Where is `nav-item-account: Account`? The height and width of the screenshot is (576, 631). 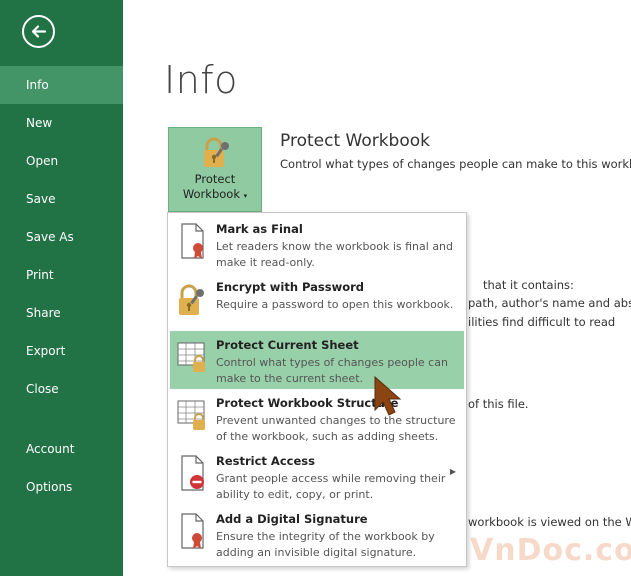
nav-item-account: Account is located at coordinates (61, 449).